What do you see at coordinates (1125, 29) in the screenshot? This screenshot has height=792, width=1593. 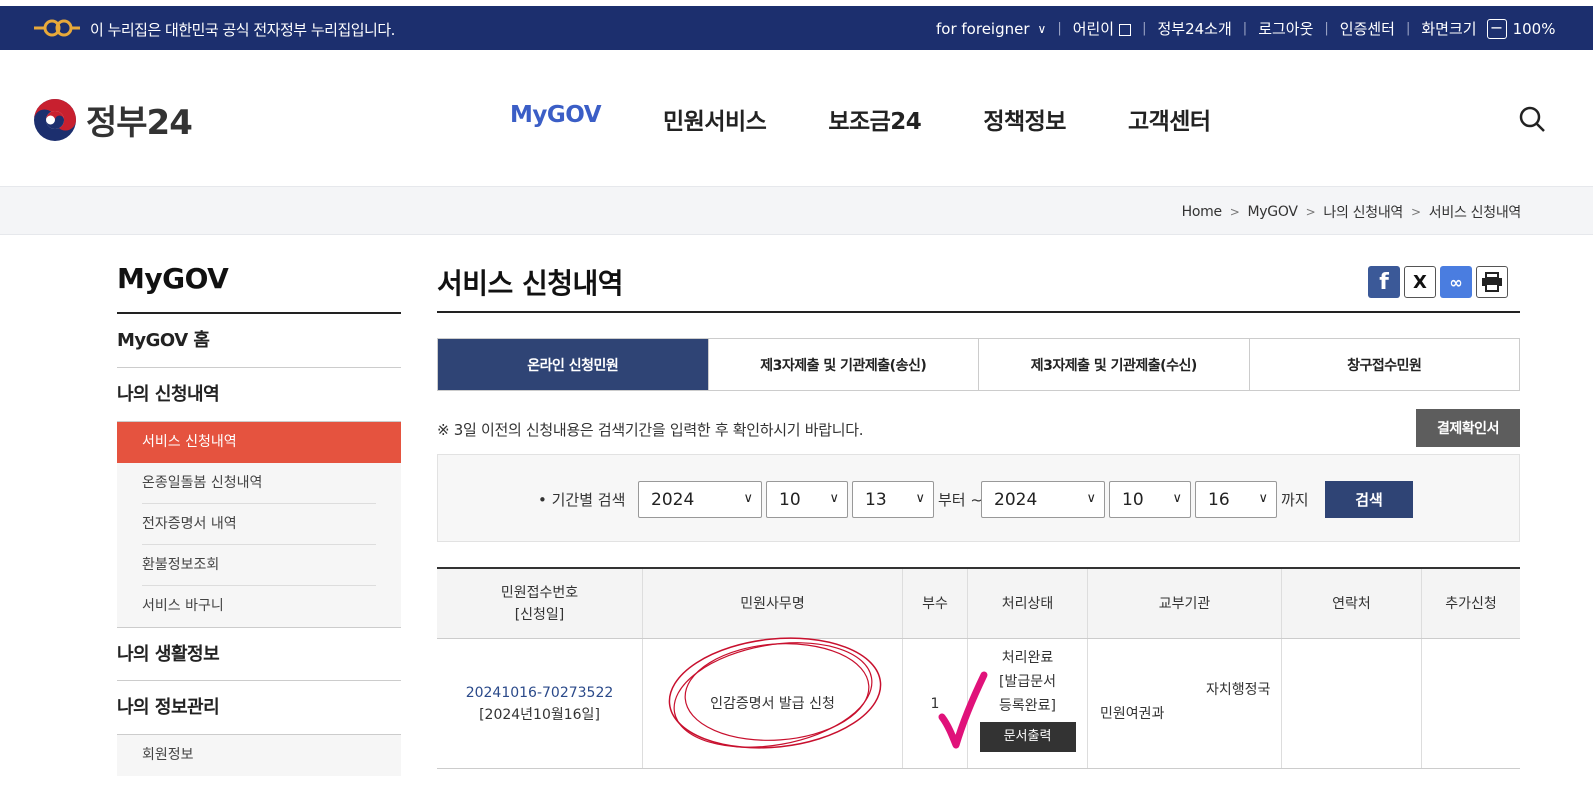 I see `external-link-icon` at bounding box center [1125, 29].